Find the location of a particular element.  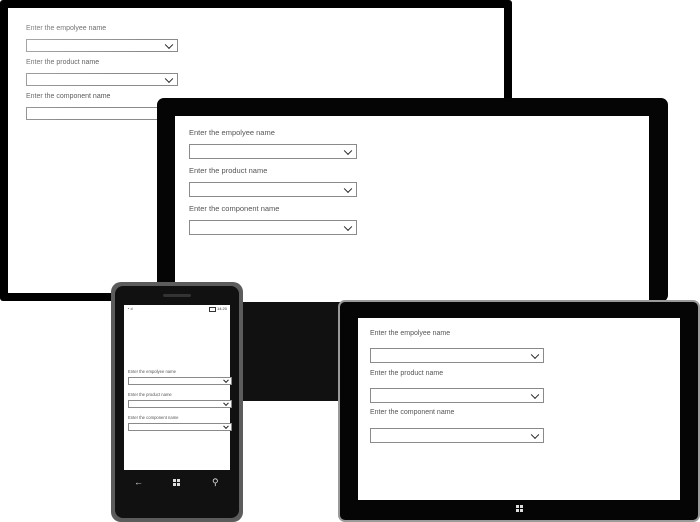

phone-signal-icon: ◔ ıl is located at coordinates (130, 308).